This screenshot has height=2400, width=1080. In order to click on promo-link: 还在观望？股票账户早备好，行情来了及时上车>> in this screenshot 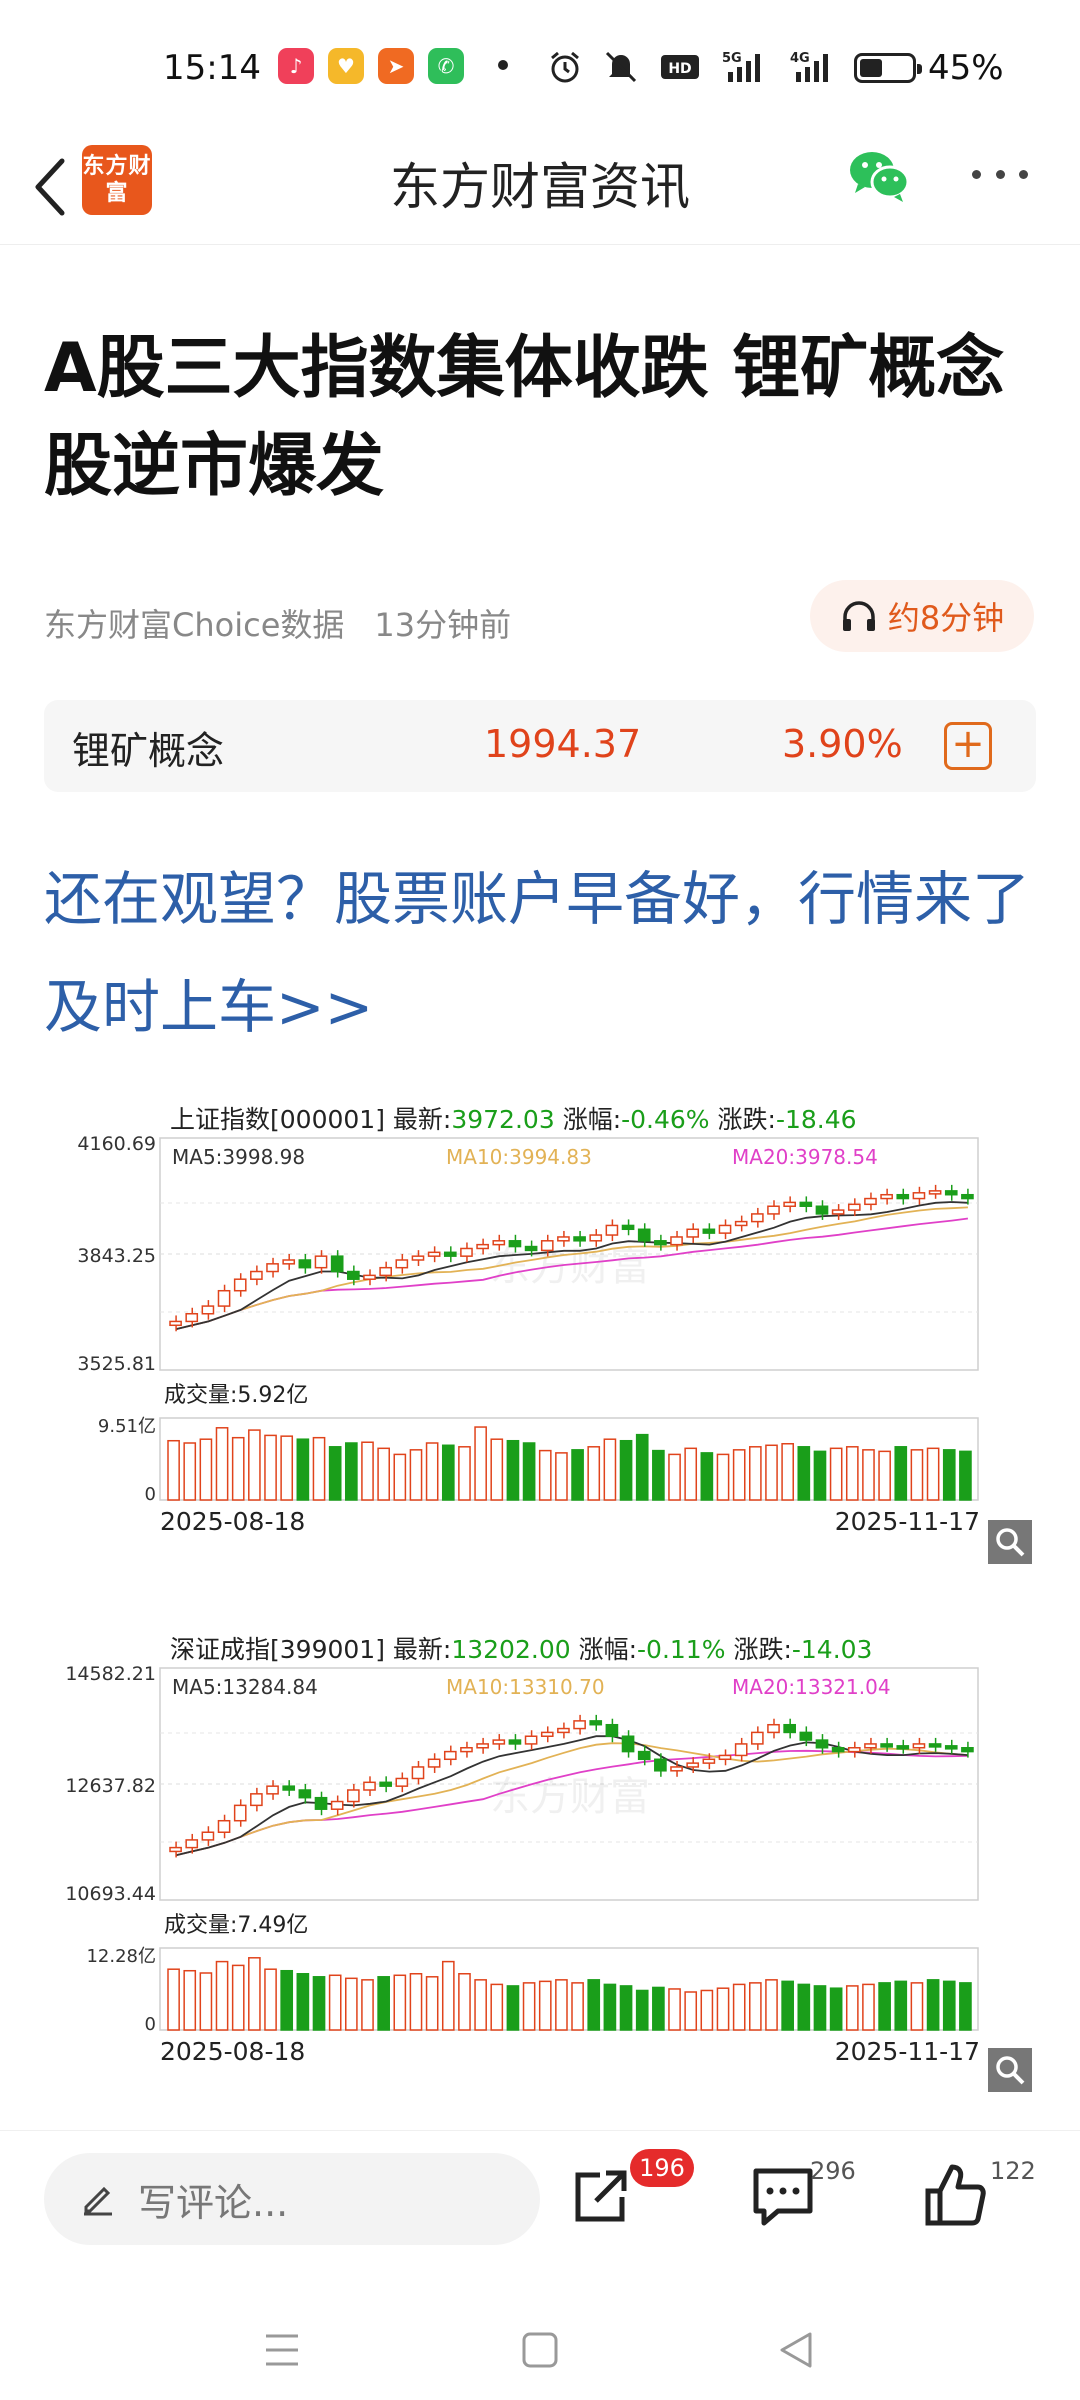, I will do `click(544, 953)`.